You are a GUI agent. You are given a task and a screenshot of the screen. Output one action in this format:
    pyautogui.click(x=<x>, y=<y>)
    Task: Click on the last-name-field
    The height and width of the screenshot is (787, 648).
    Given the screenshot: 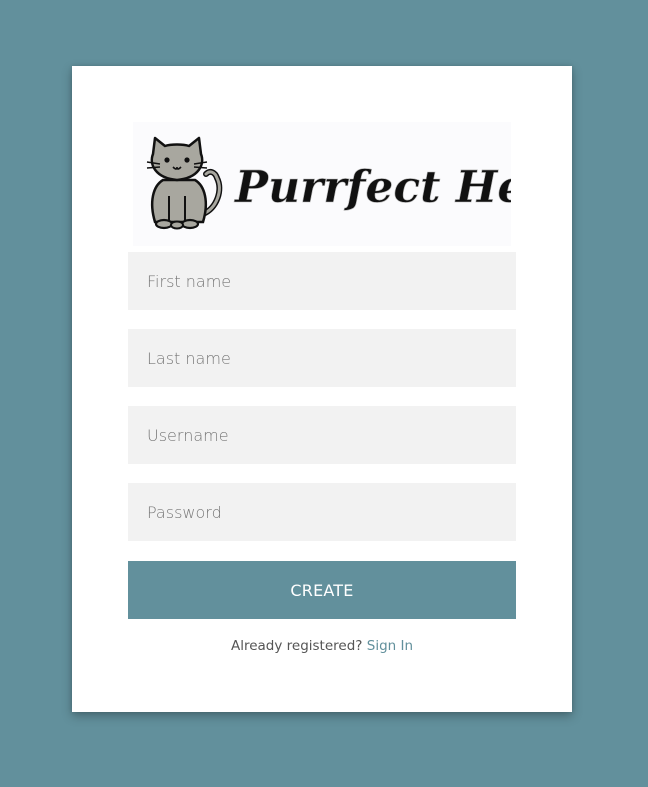 What is the action you would take?
    pyautogui.click(x=322, y=358)
    